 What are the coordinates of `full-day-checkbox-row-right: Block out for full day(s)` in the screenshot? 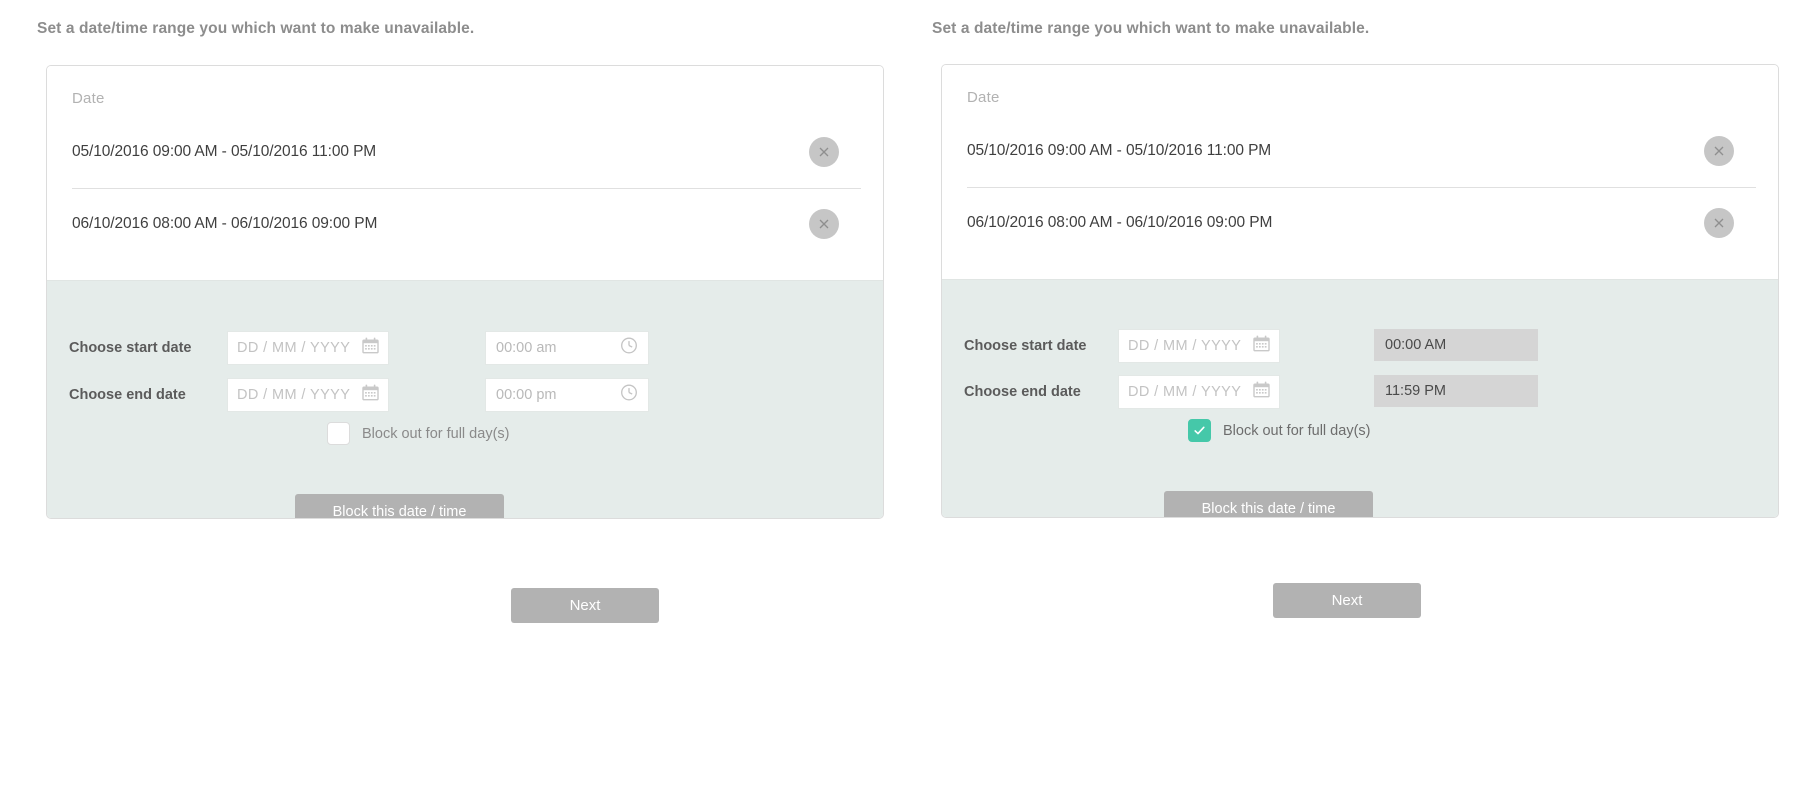 It's located at (1279, 430).